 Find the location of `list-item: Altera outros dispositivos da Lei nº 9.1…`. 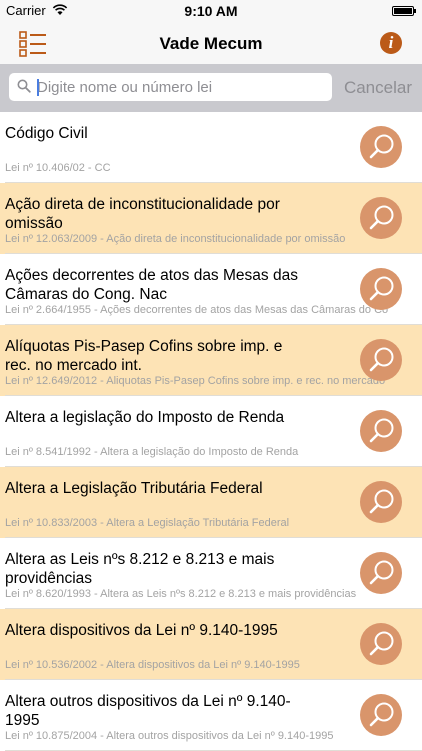

list-item: Altera outros dispositivos da Lei nº 9.1… is located at coordinates (211, 715).